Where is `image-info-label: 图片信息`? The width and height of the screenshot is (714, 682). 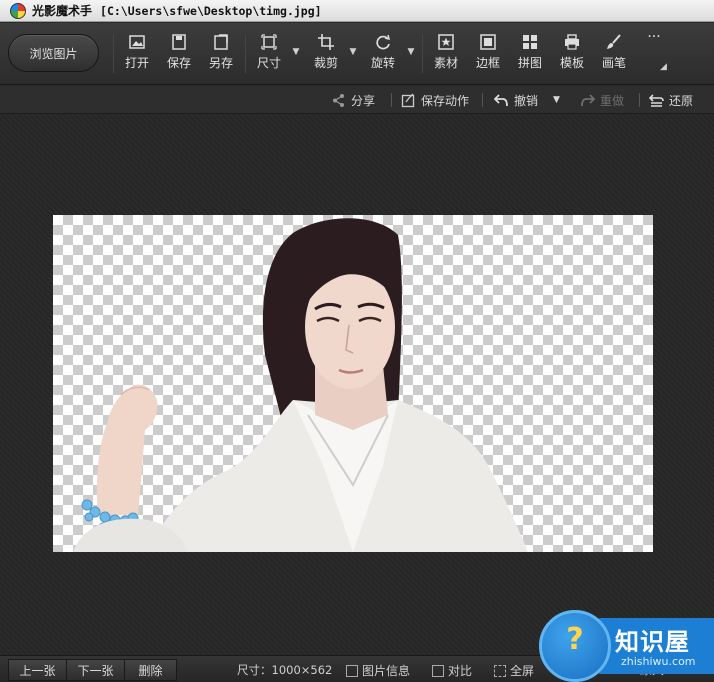
image-info-label: 图片信息 is located at coordinates (386, 671).